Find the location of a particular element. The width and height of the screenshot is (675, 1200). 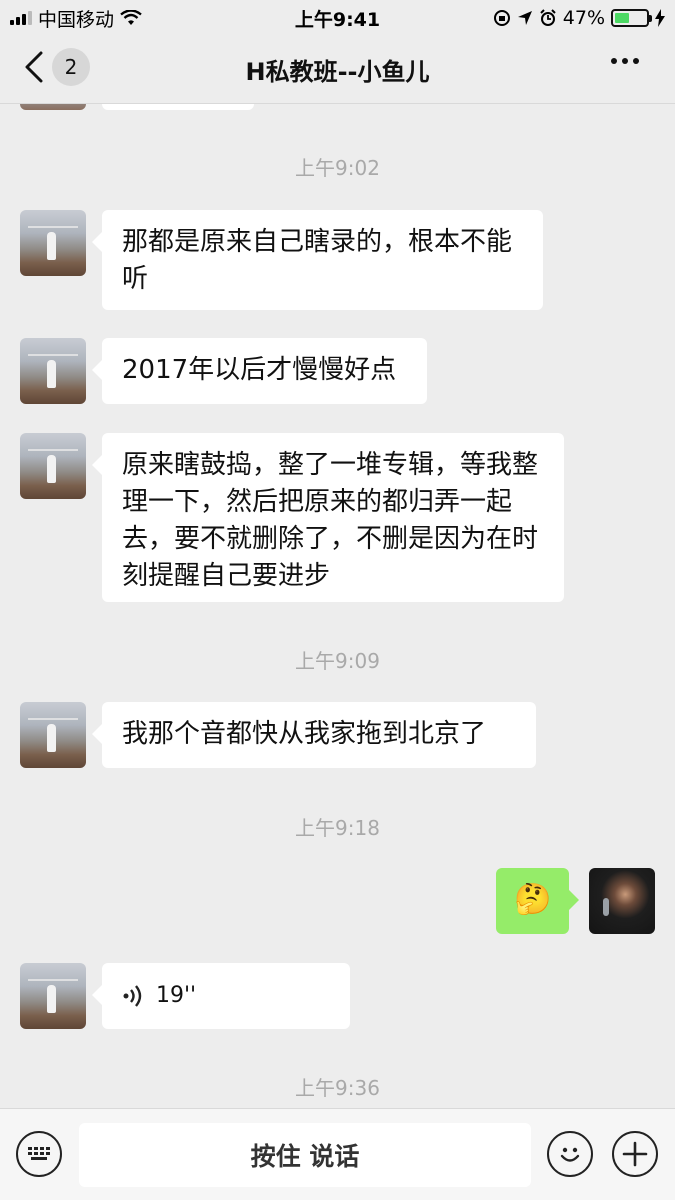

keyboard-button is located at coordinates (39, 1154).